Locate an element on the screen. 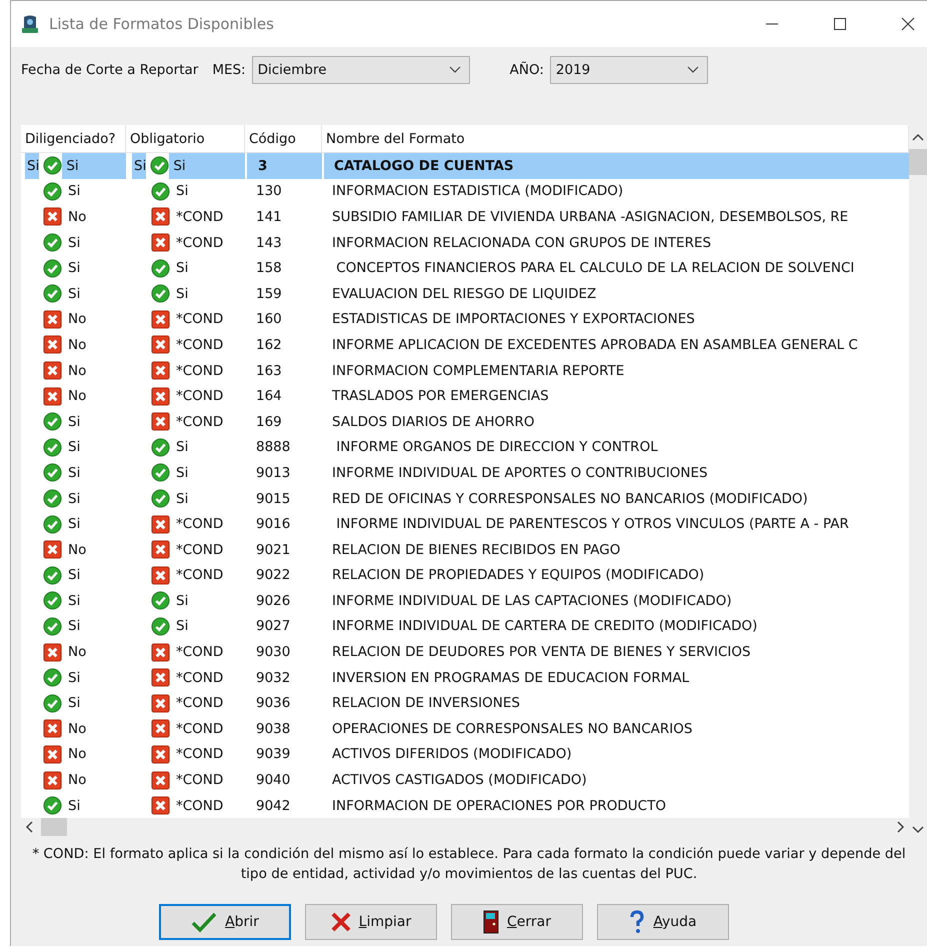 The width and height of the screenshot is (927, 948). table-cell-text: 9036 is located at coordinates (273, 704).